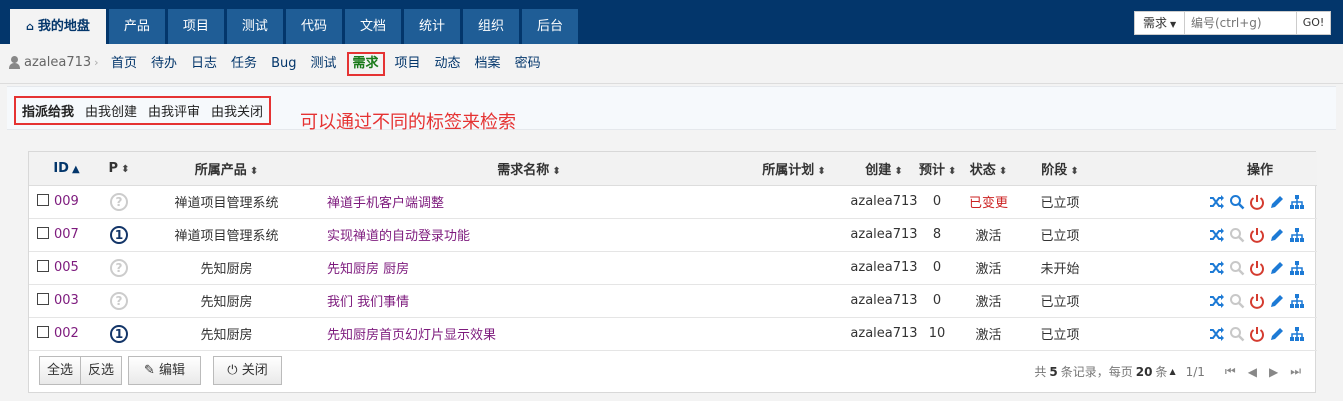 The image size is (1343, 401). Describe the element at coordinates (66, 234) in the screenshot. I see `story-id-link: 007` at that location.